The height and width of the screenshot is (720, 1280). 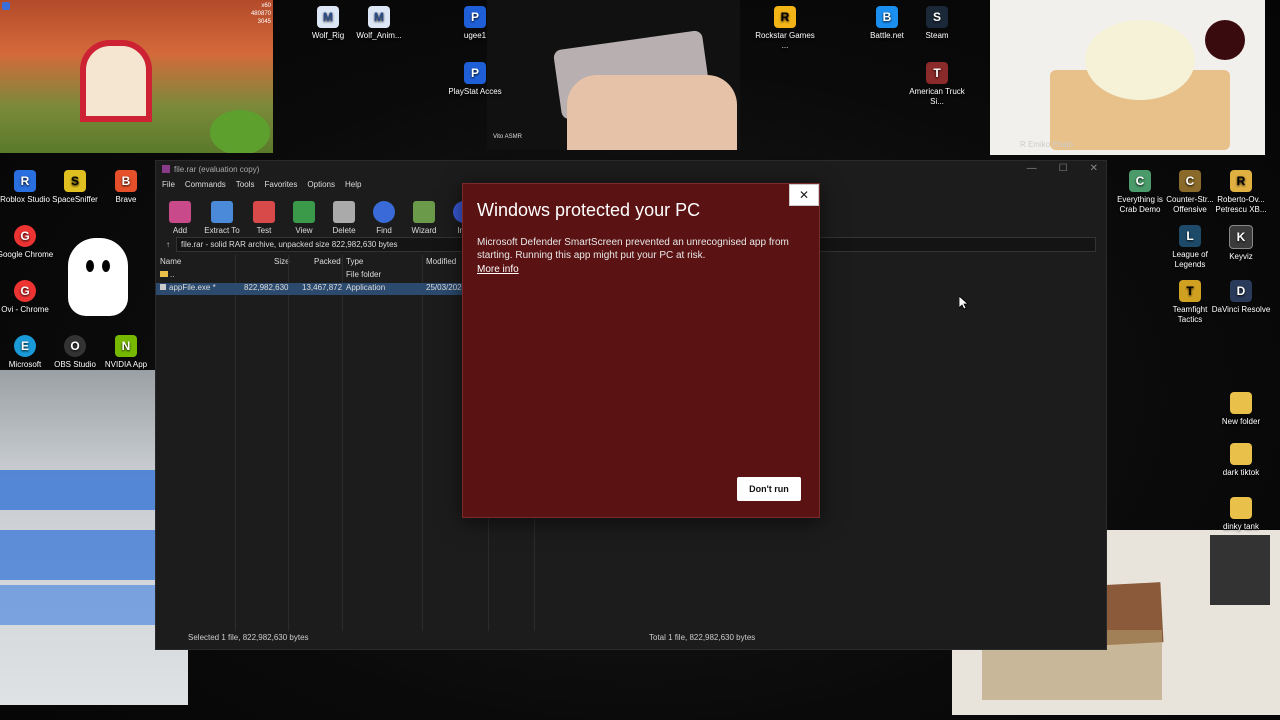 What do you see at coordinates (652, 112) in the screenshot?
I see `hand` at bounding box center [652, 112].